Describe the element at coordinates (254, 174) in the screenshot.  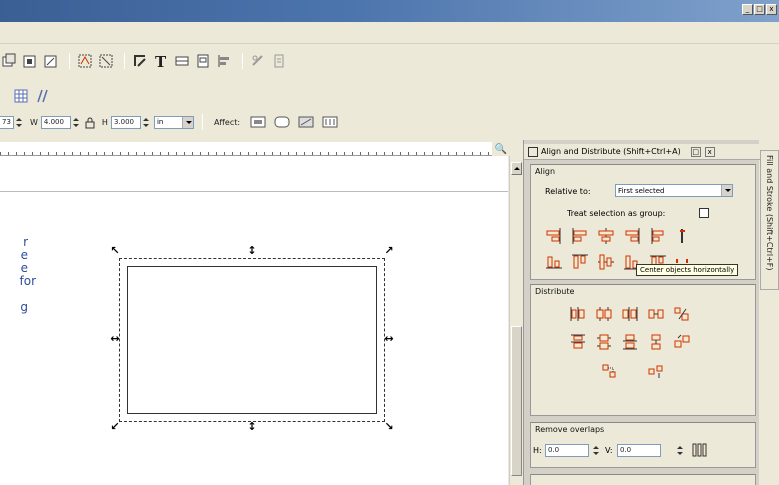
I see `canvas-upper-strip` at that location.